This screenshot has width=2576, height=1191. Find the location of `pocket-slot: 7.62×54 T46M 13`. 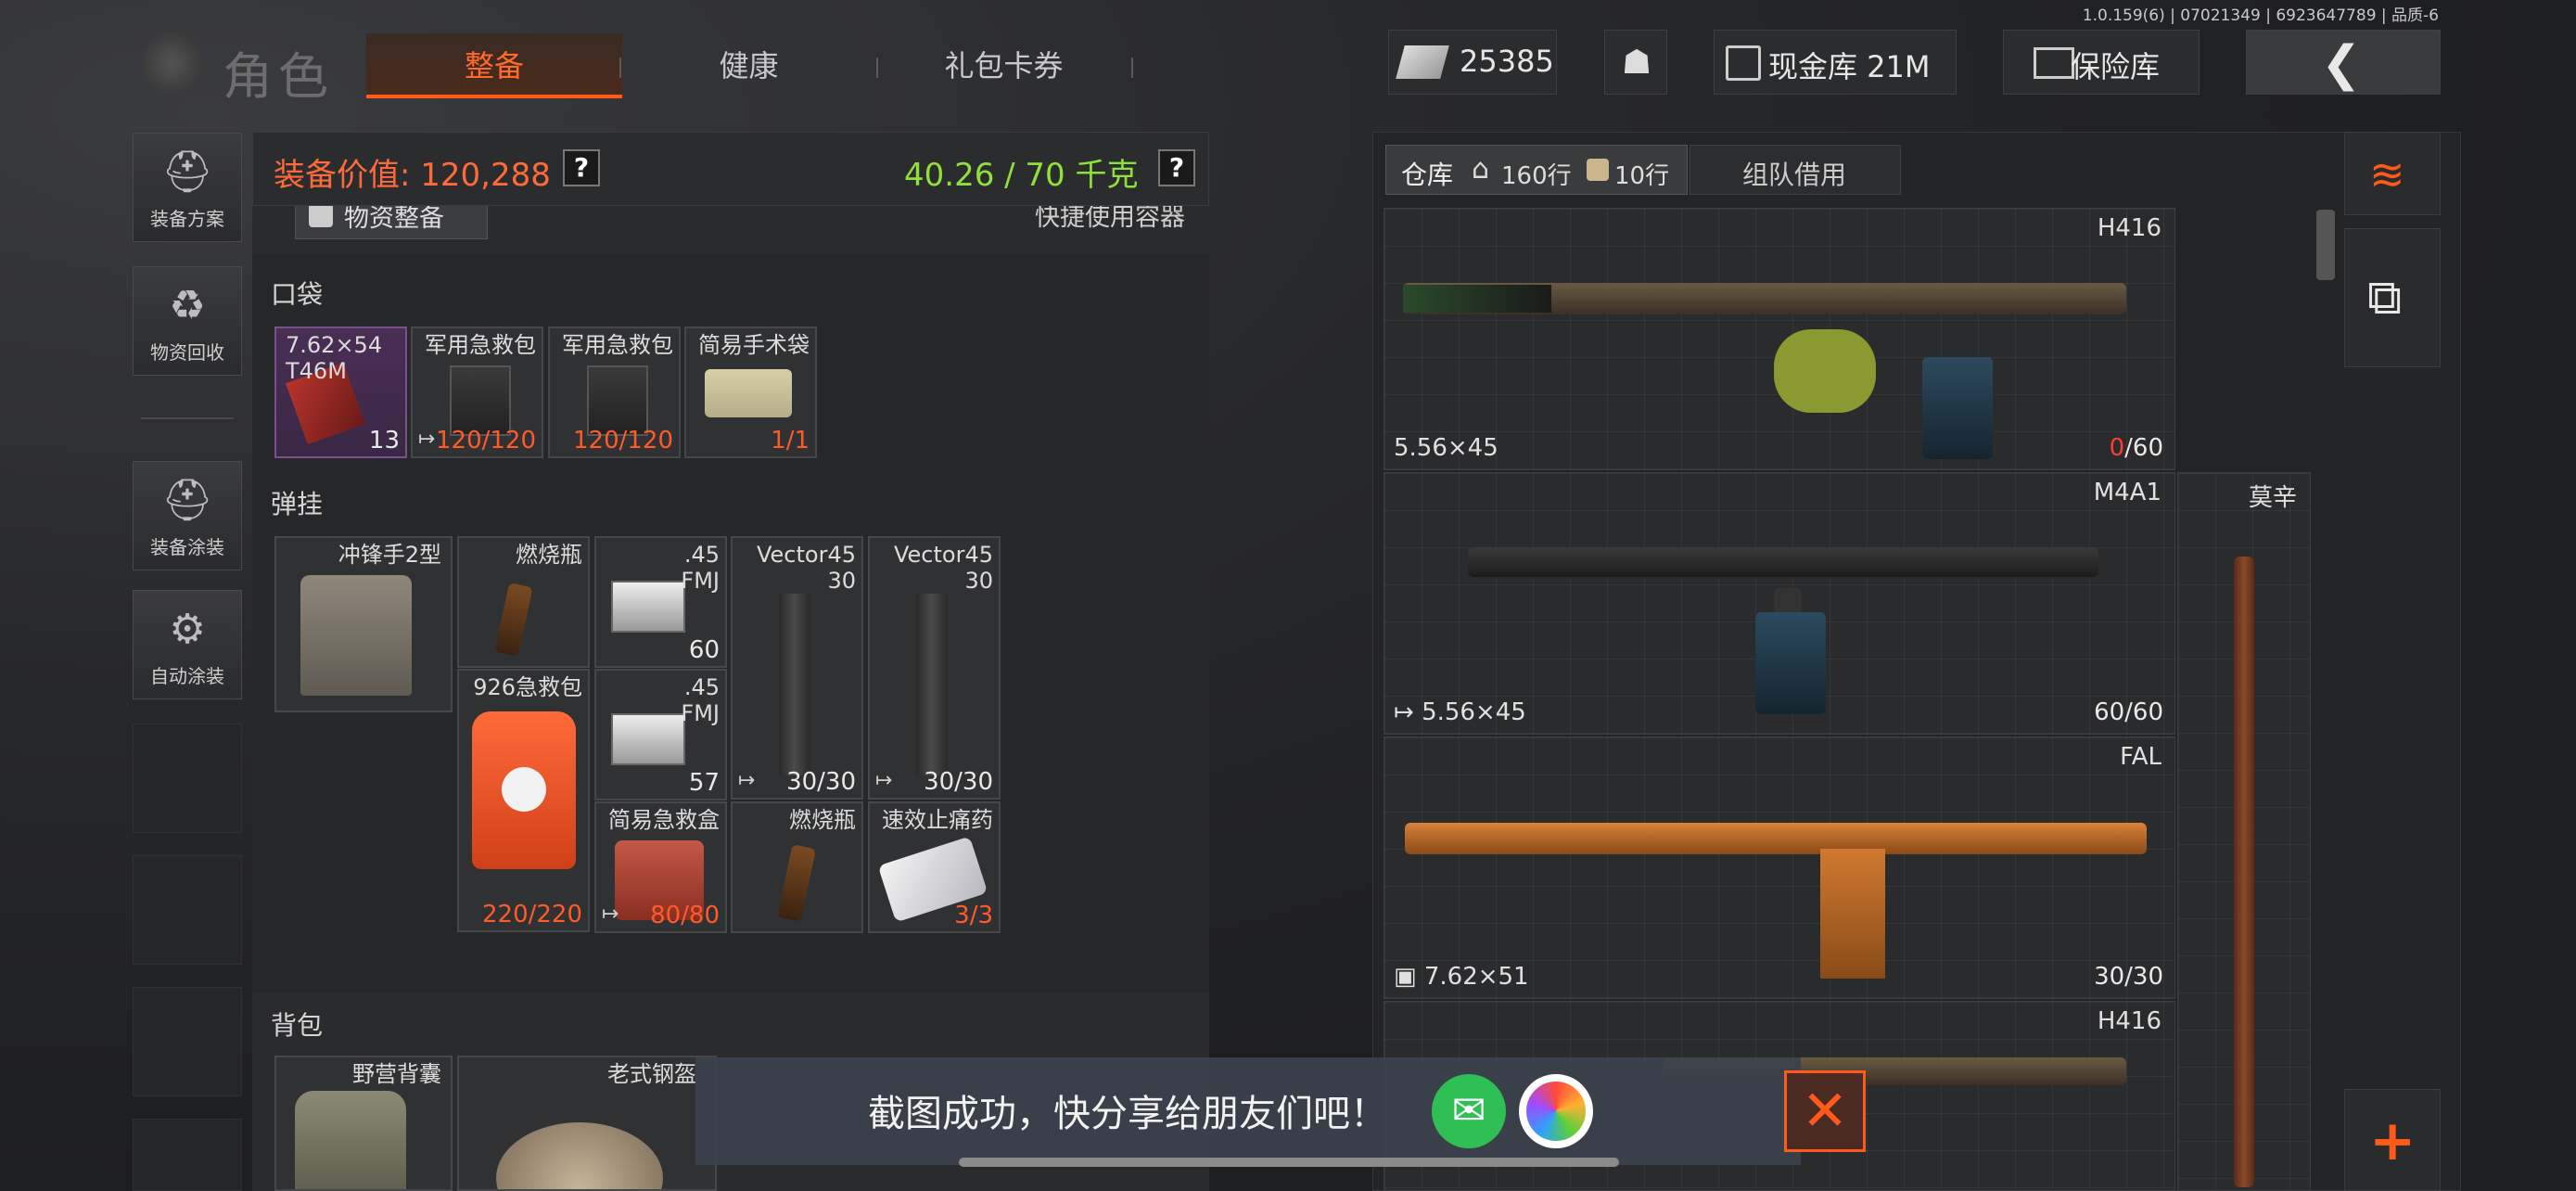

pocket-slot: 7.62×54 T46M 13 is located at coordinates (341, 392).